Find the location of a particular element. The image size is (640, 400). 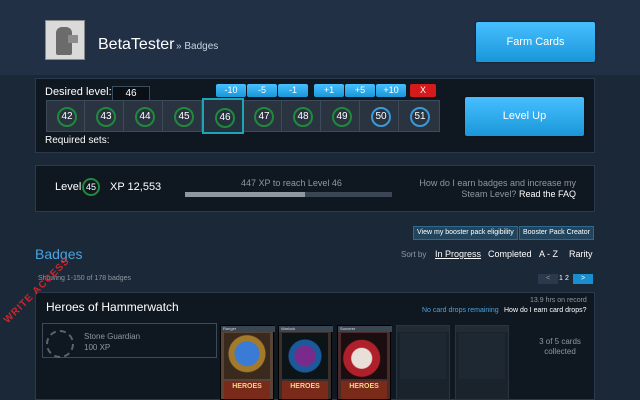

username: BetaTester is located at coordinates (136, 45).